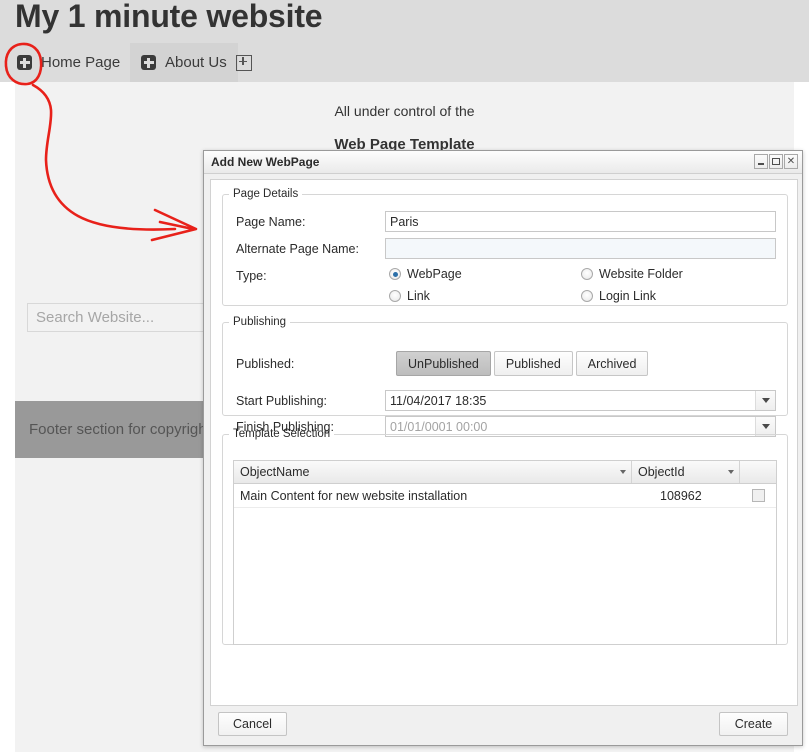 The width and height of the screenshot is (809, 752). What do you see at coordinates (443, 363) in the screenshot?
I see `toggle-unpublished: UnPublished` at bounding box center [443, 363].